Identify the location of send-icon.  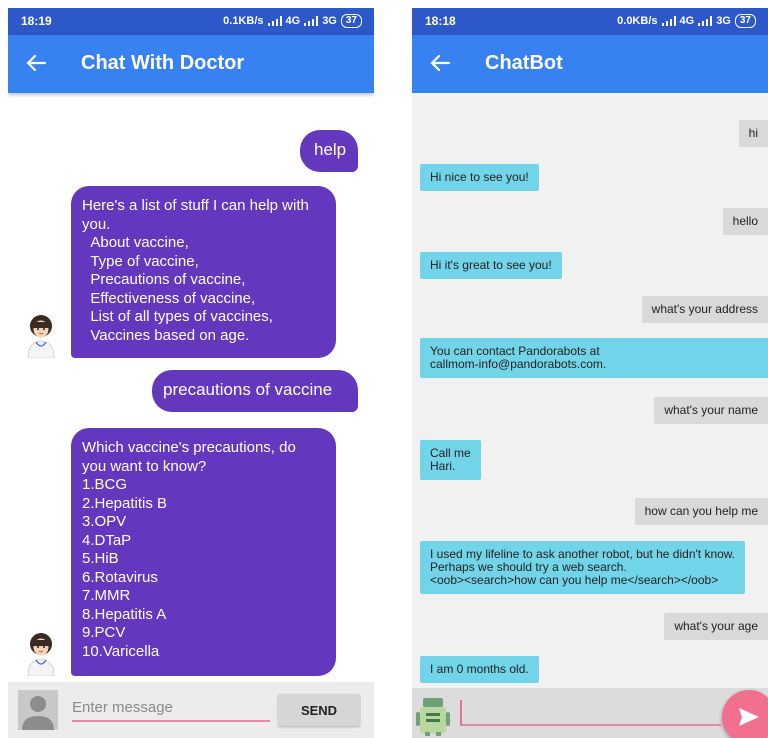
(749, 717).